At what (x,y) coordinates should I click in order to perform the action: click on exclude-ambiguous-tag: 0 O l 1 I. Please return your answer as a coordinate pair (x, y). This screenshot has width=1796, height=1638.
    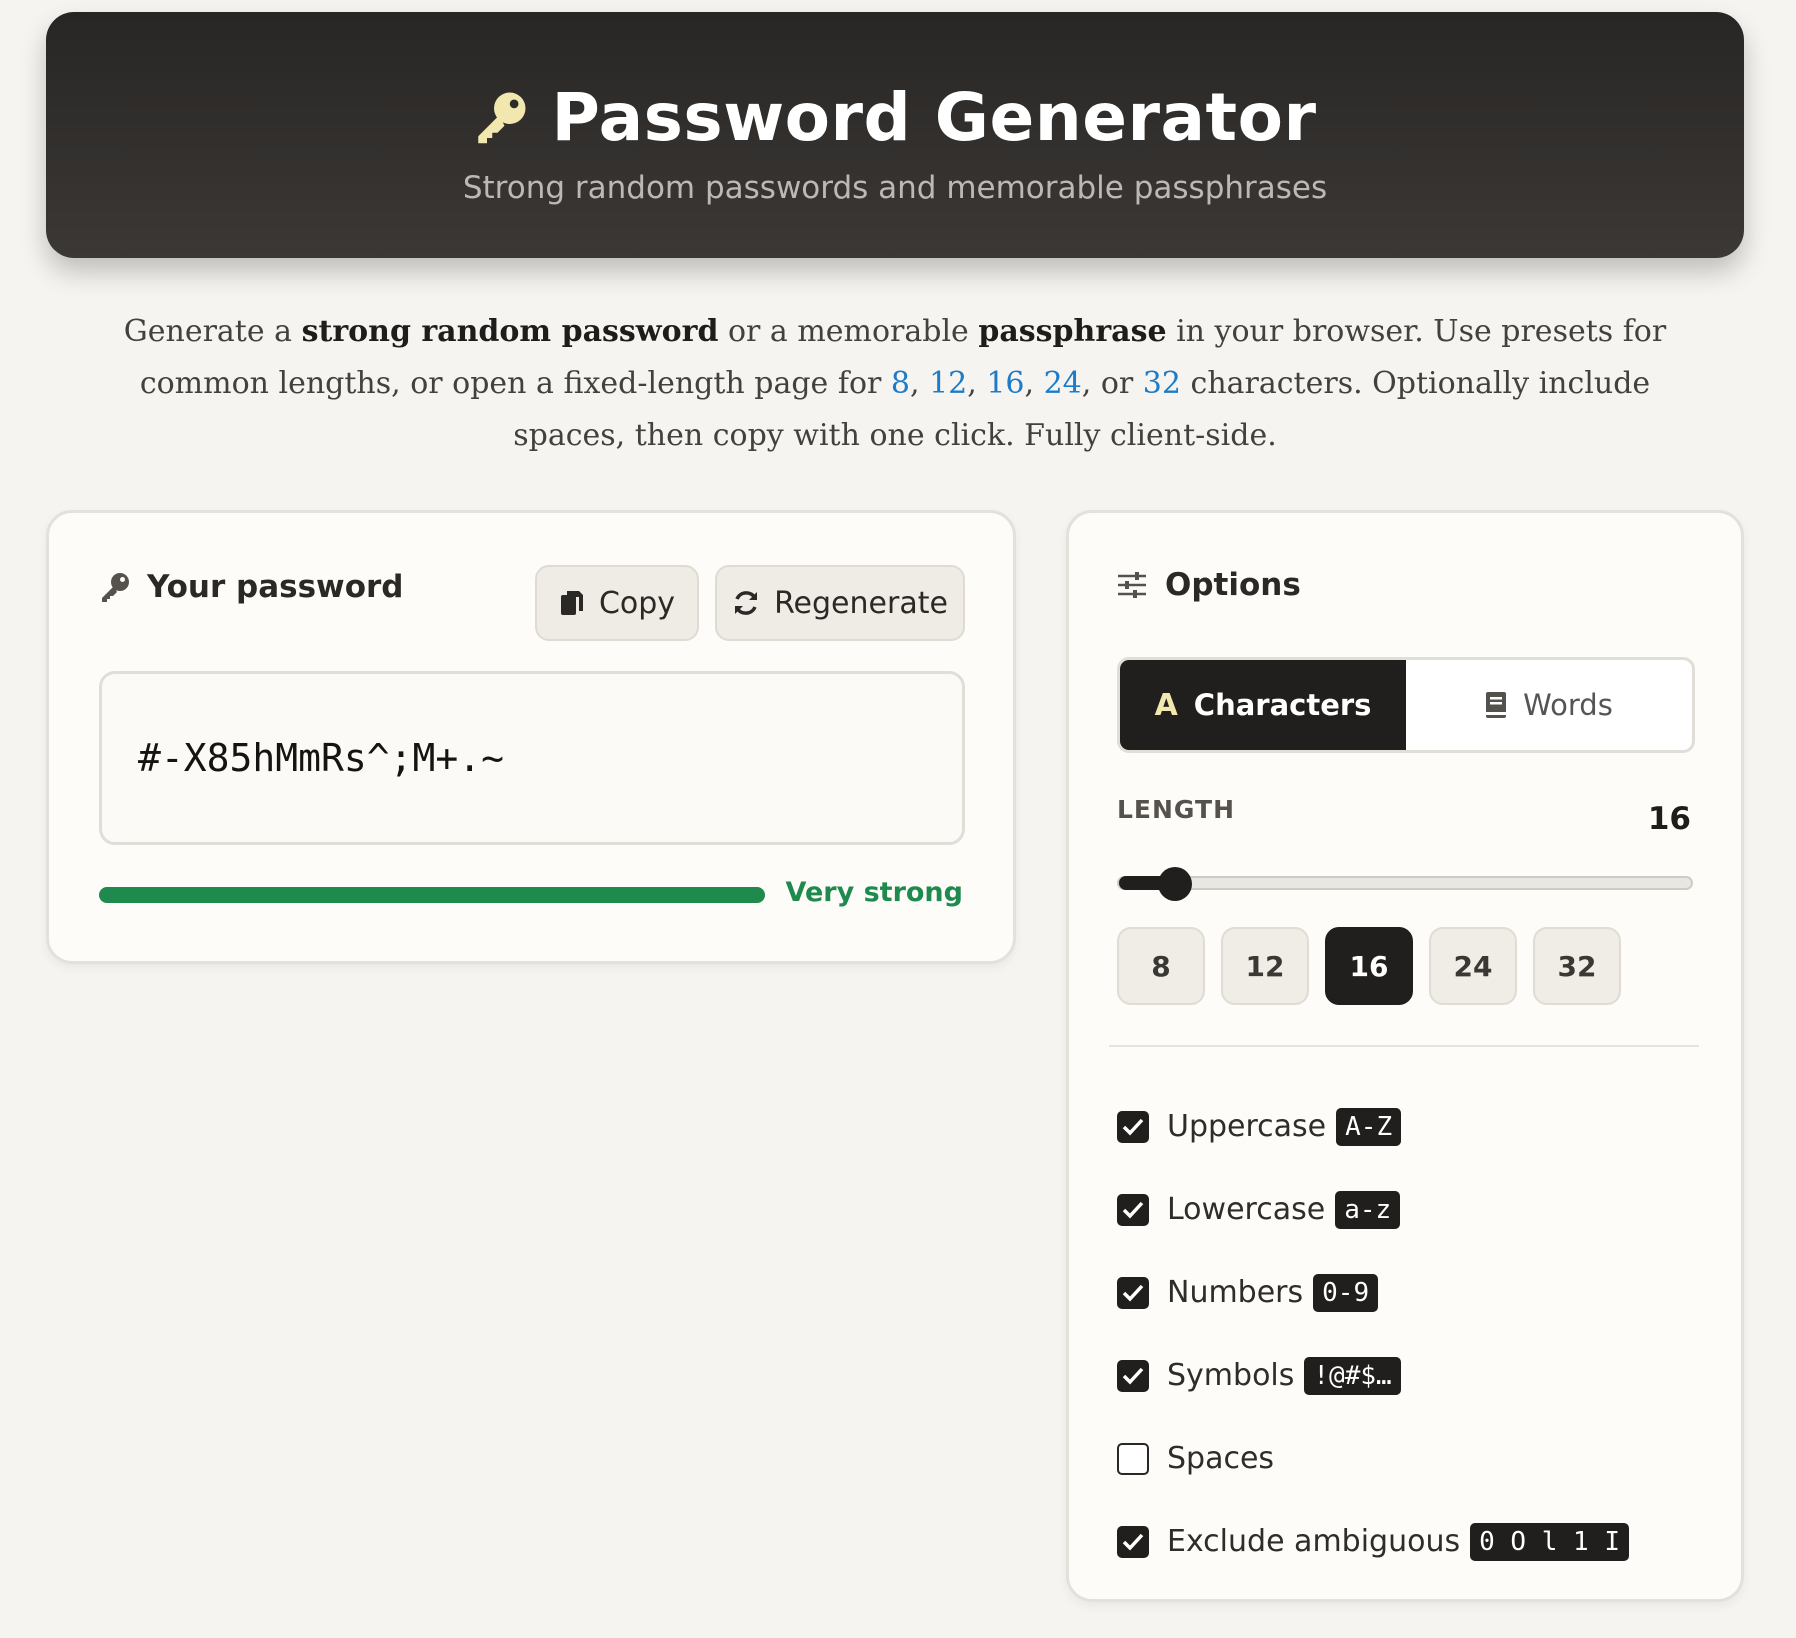
    Looking at the image, I should click on (1549, 1541).